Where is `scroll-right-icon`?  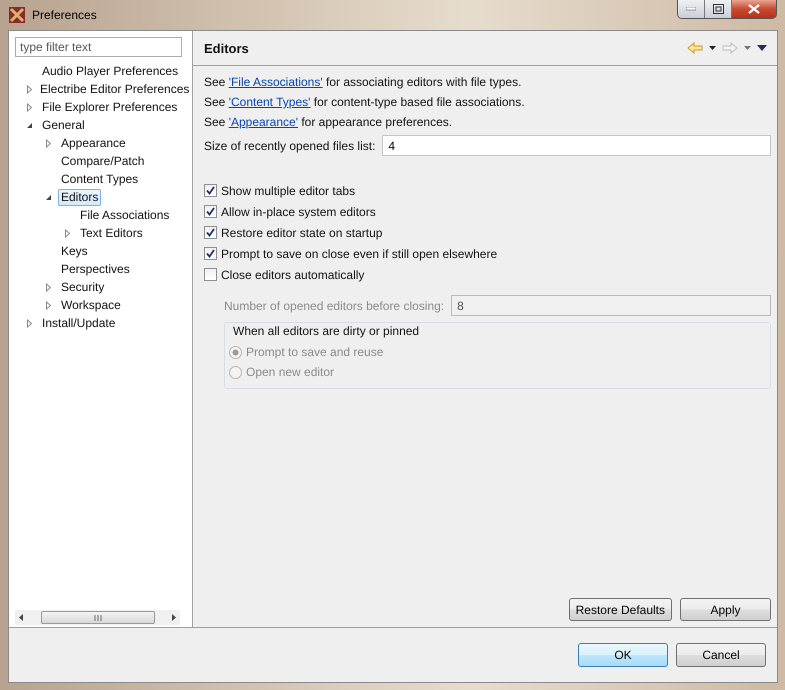 scroll-right-icon is located at coordinates (173, 617).